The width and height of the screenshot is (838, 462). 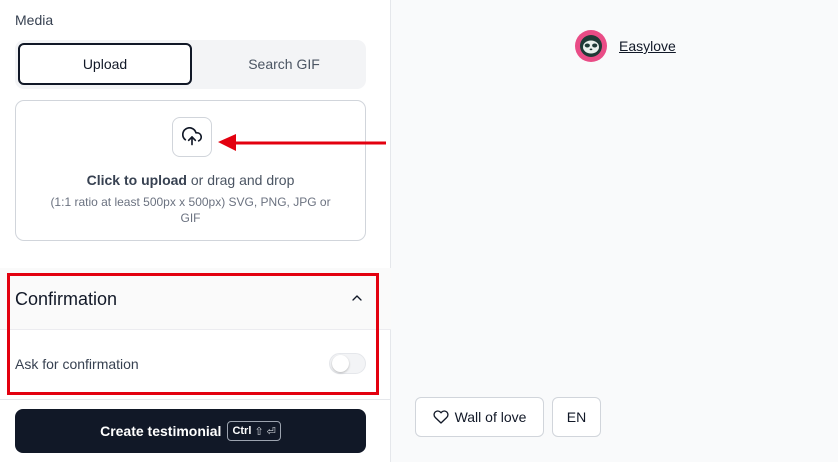 What do you see at coordinates (105, 64) in the screenshot?
I see `tab-upload: Upload` at bounding box center [105, 64].